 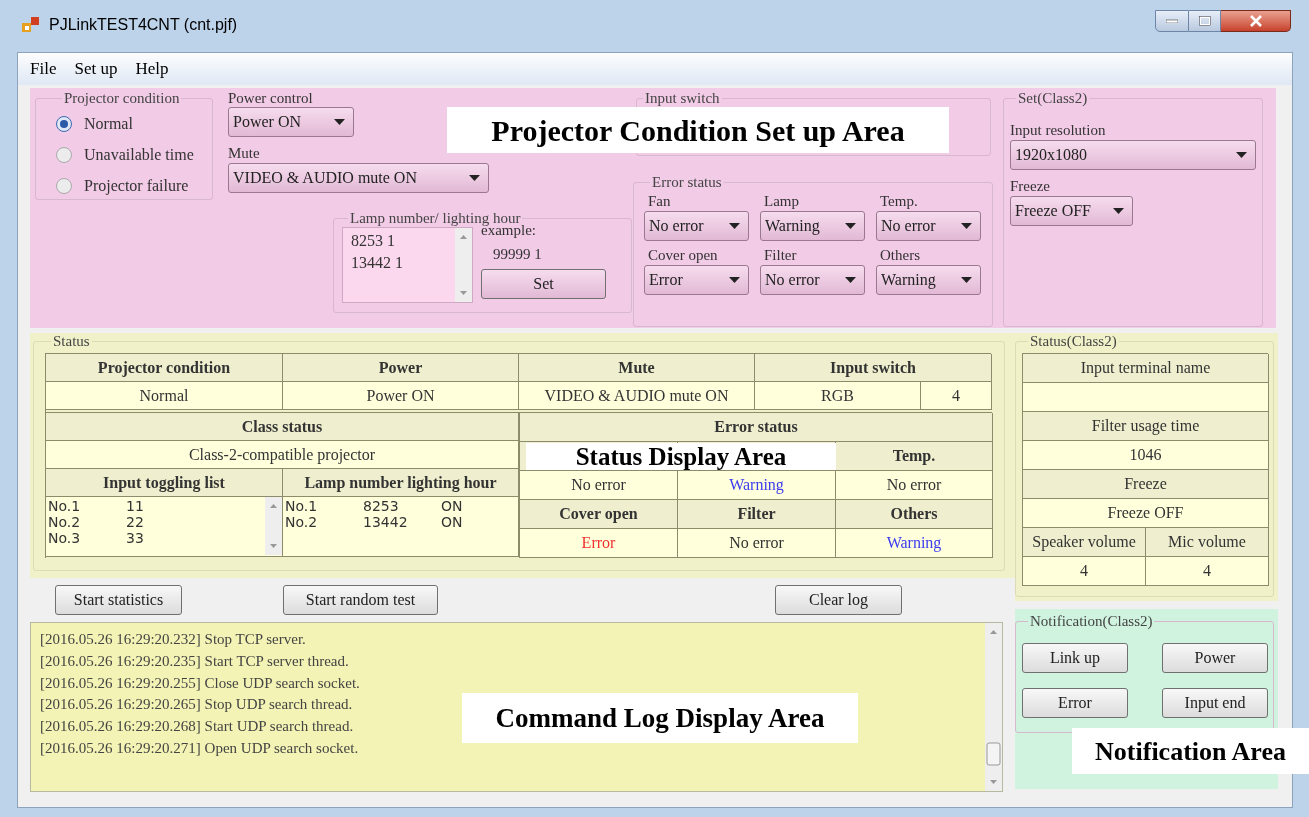 I want to click on column-header: Projector condition, so click(x=164, y=368).